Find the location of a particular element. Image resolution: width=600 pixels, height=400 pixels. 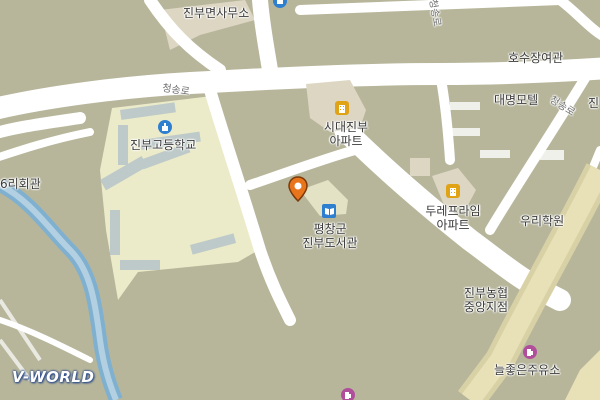

vworld-logo: V-WORLD is located at coordinates (53, 377).